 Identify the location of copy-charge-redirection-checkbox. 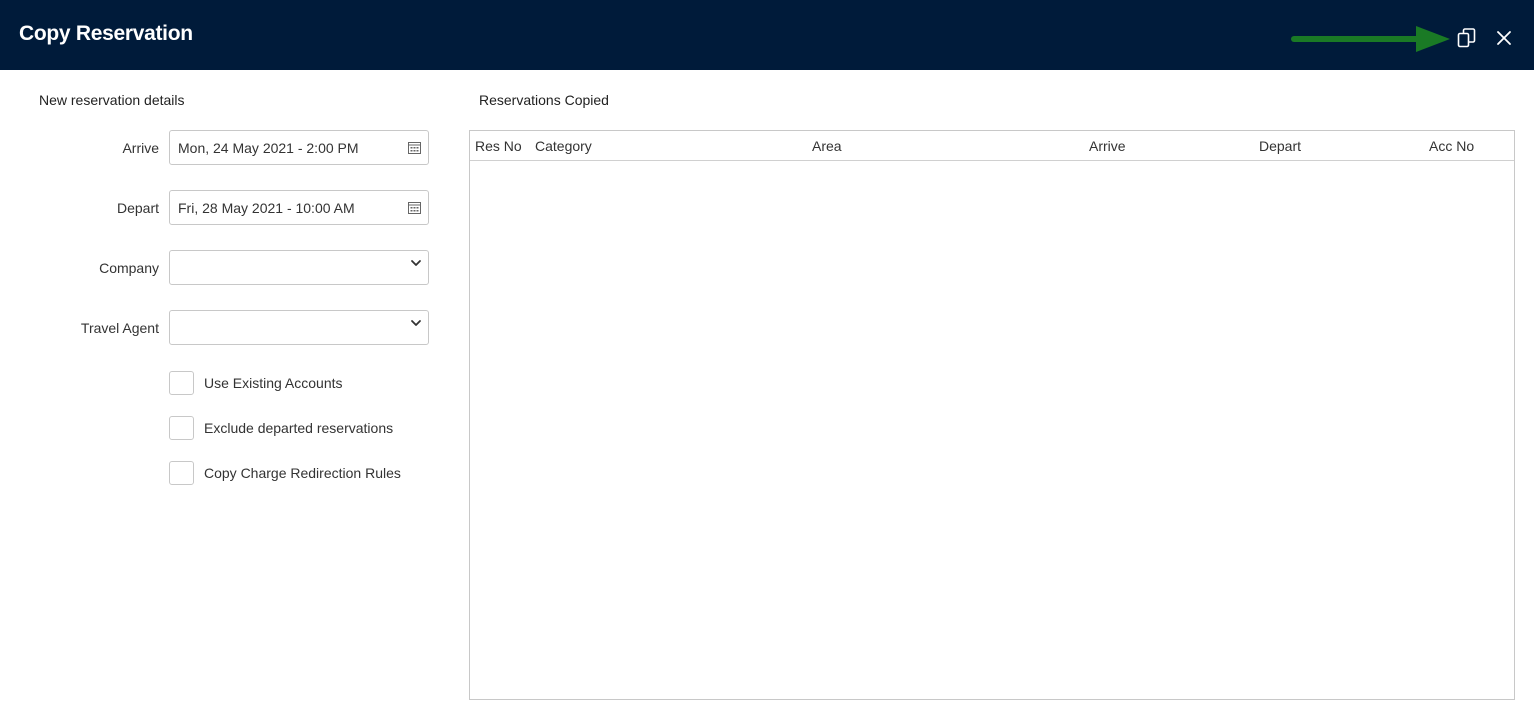
(181, 473).